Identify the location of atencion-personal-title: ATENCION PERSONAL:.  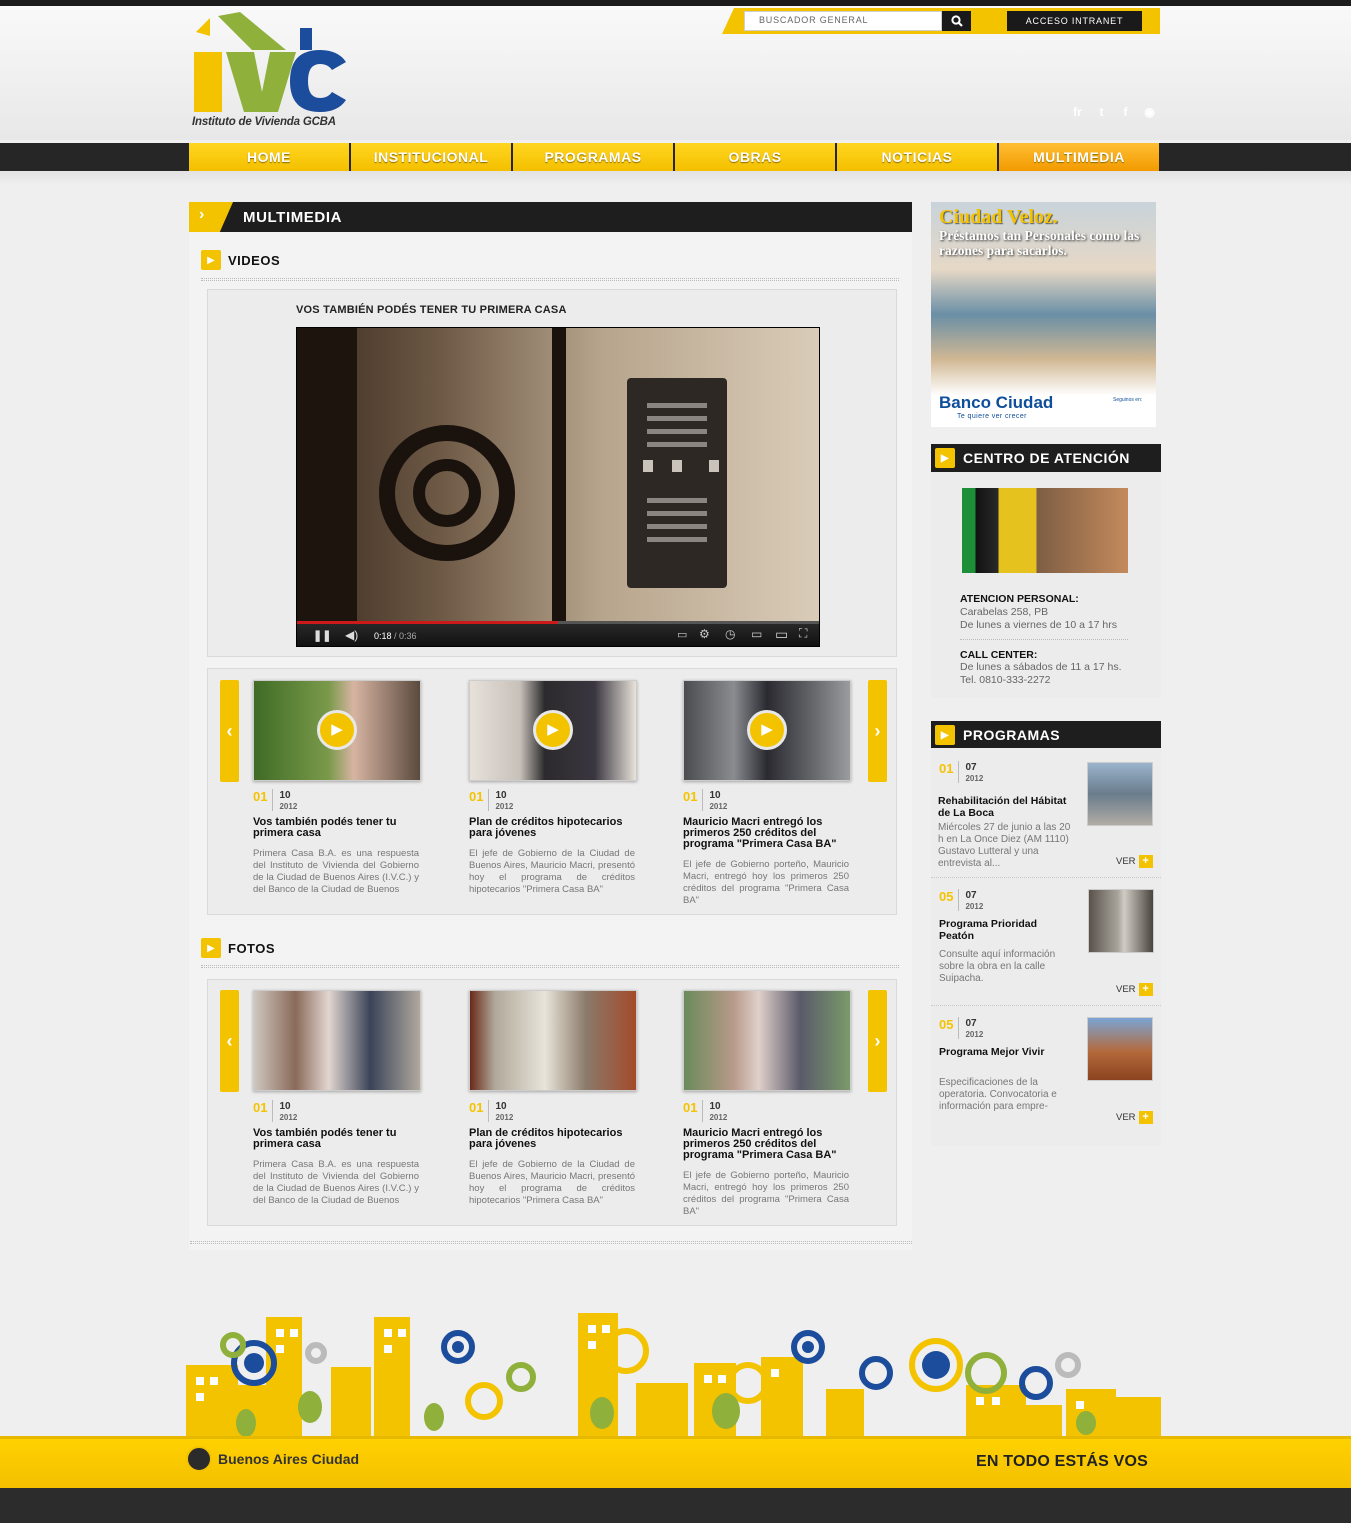
(1019, 599).